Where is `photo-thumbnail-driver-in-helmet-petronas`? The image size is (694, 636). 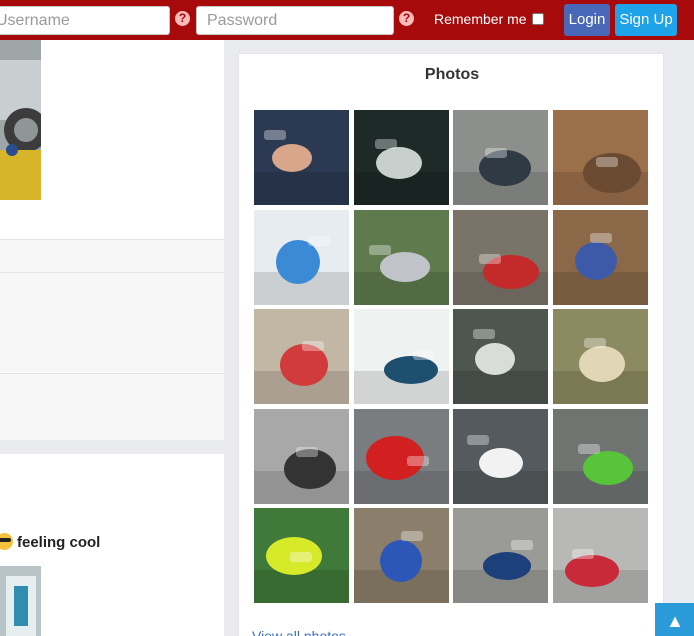
photo-thumbnail-driver-in-helmet-petronas is located at coordinates (401, 157).